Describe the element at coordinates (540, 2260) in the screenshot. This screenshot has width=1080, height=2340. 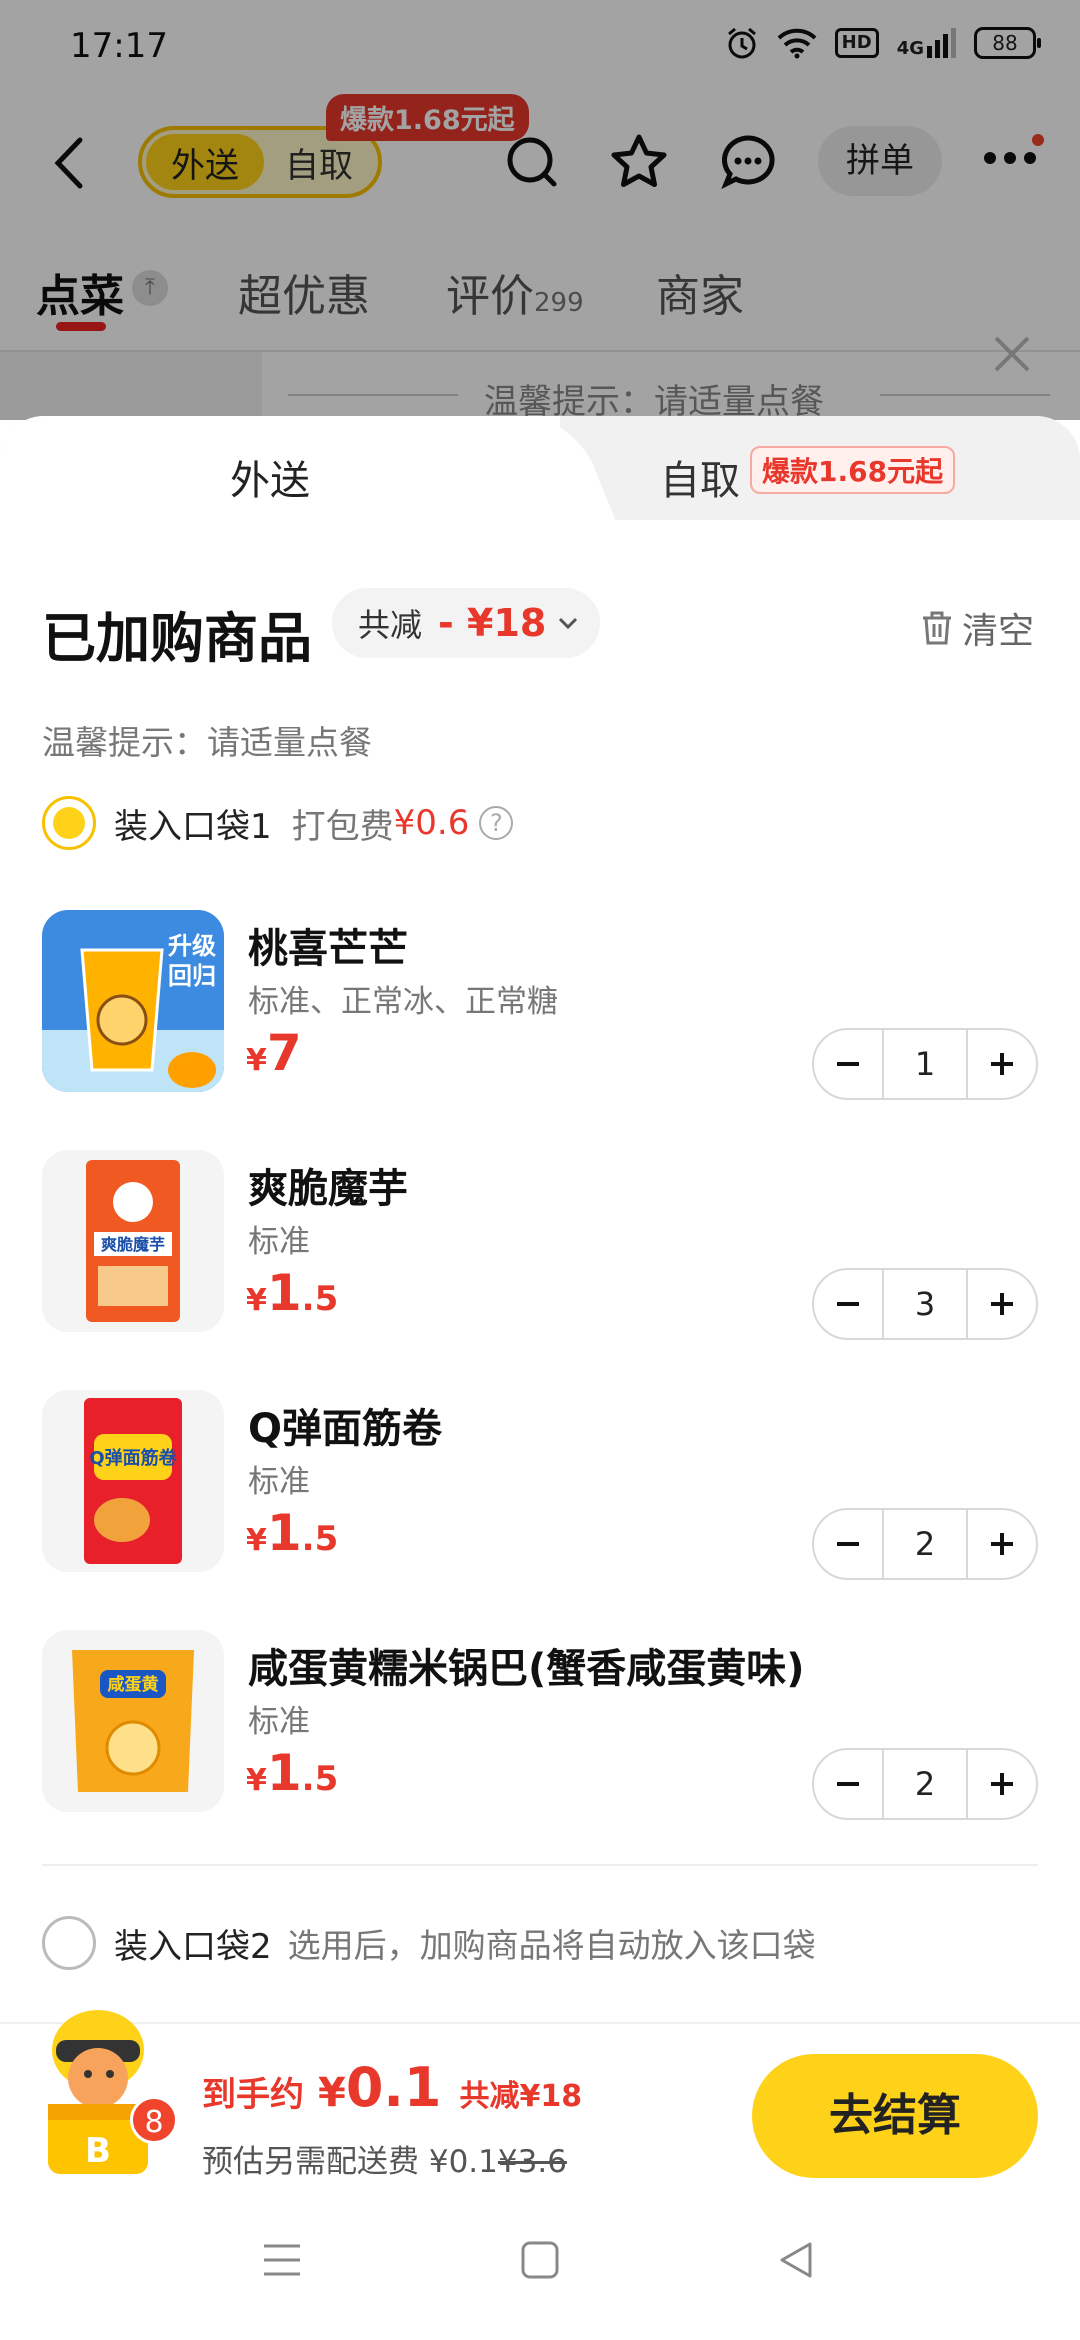
I see `home-icon` at that location.